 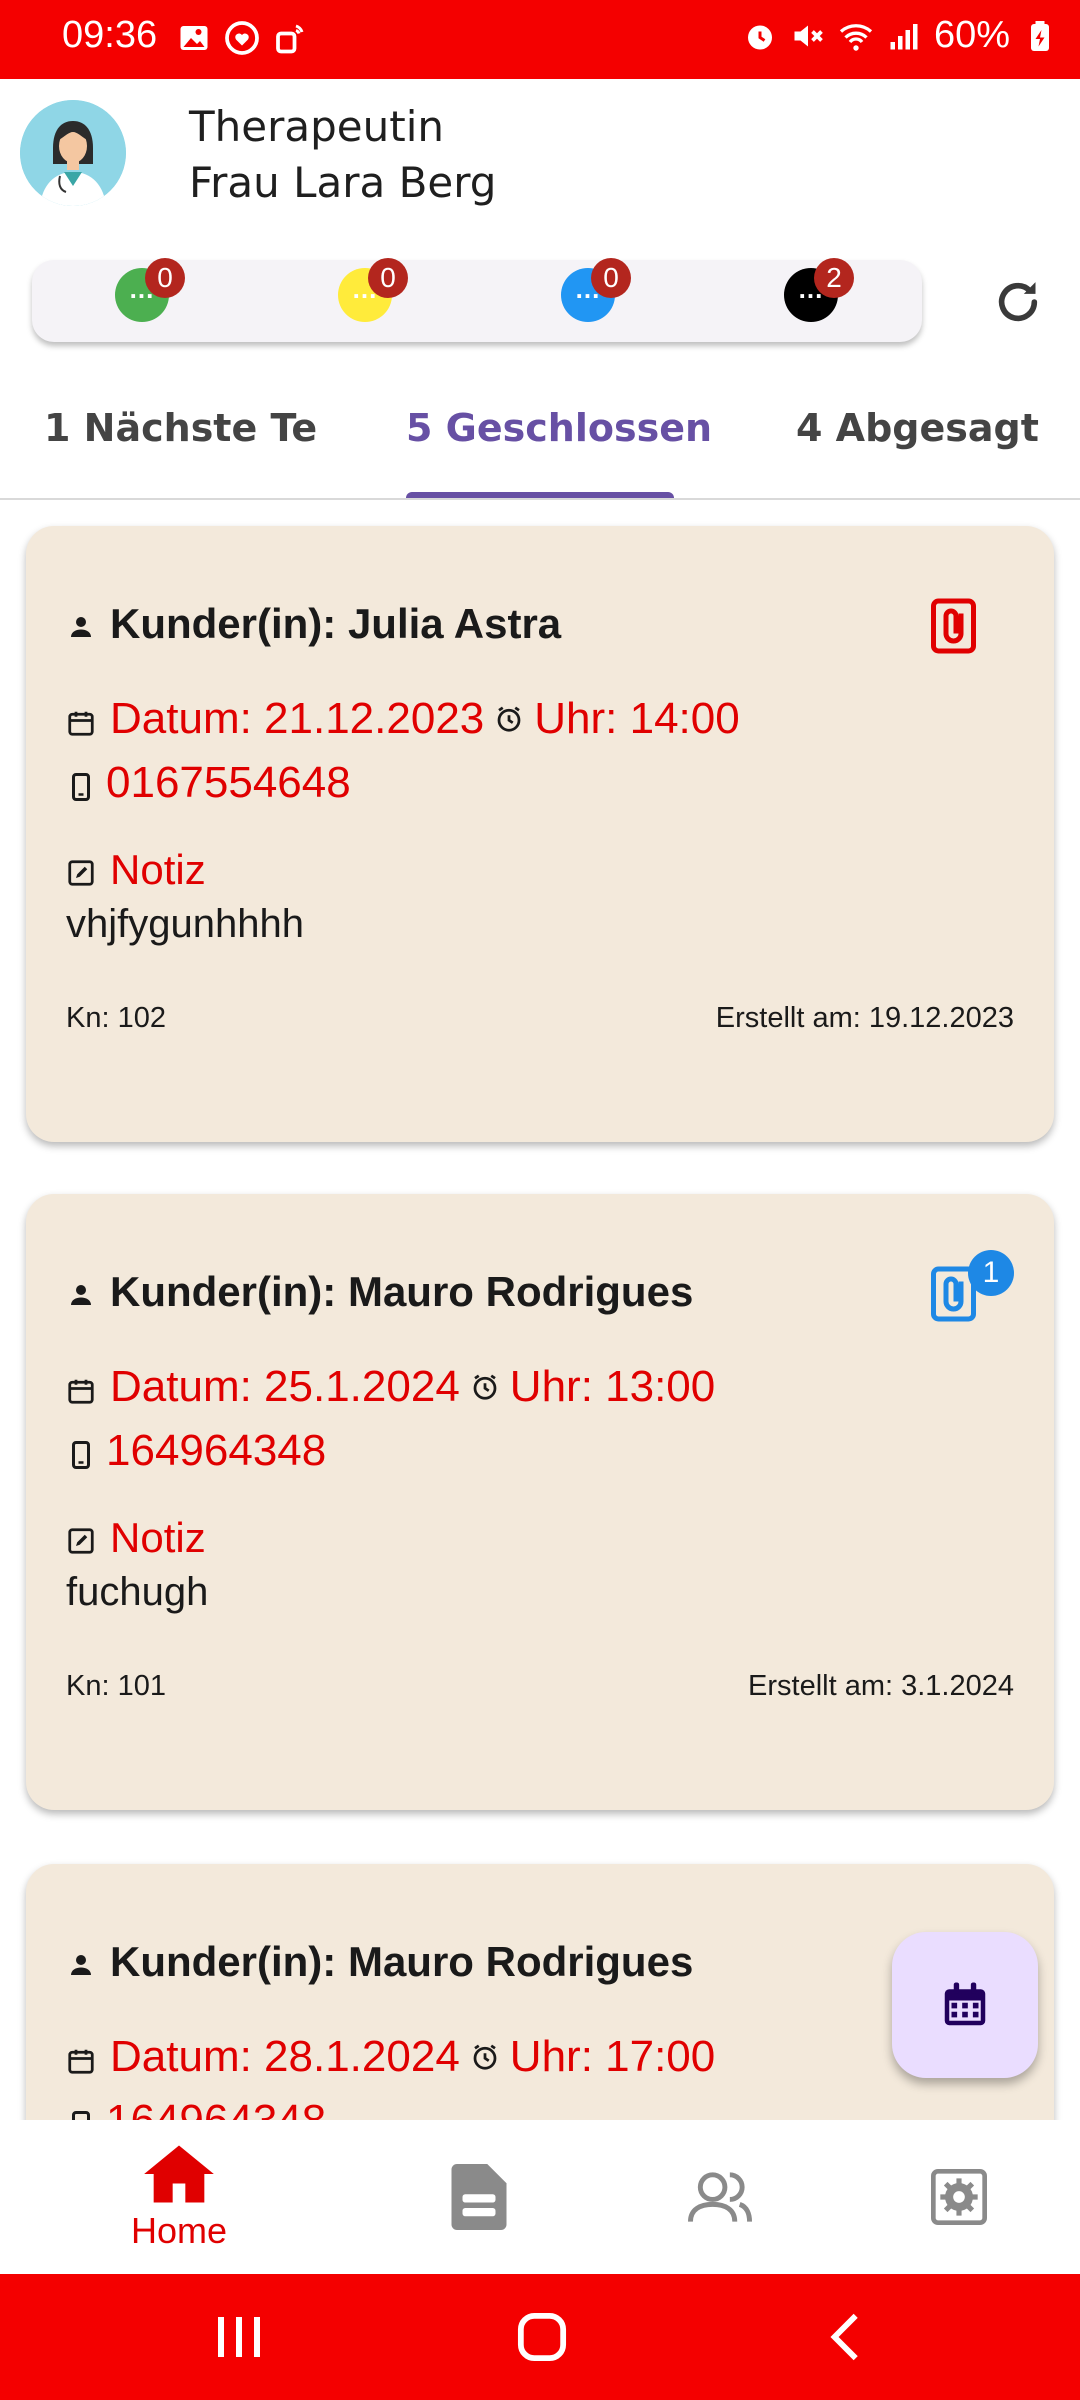 What do you see at coordinates (180, 428) in the screenshot?
I see `tab-next-appointments: 1 Nächste Tern` at bounding box center [180, 428].